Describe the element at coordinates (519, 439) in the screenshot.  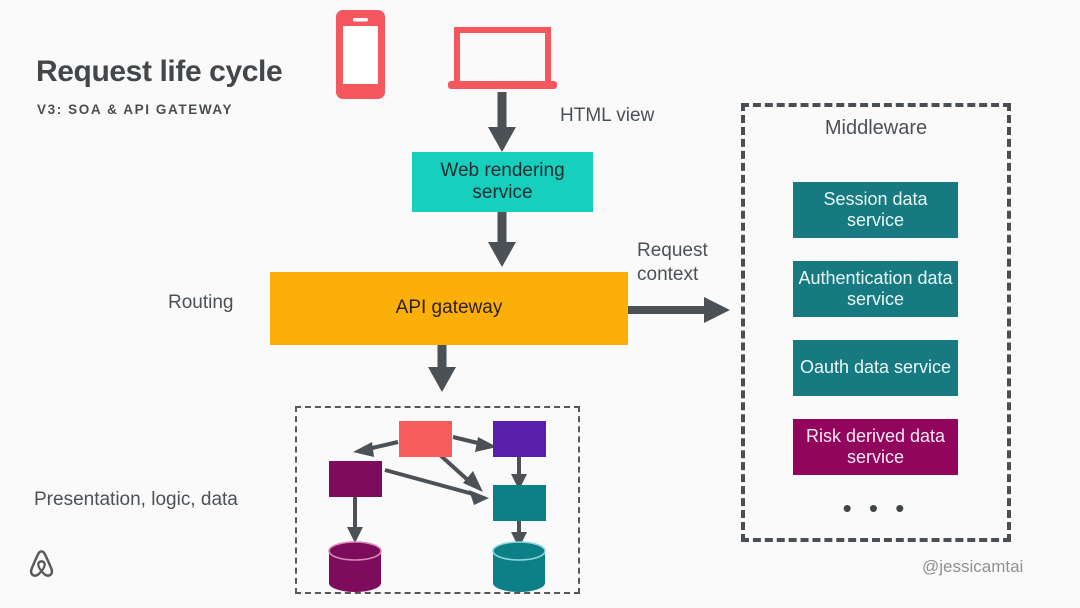
I see `service-block-purple` at that location.